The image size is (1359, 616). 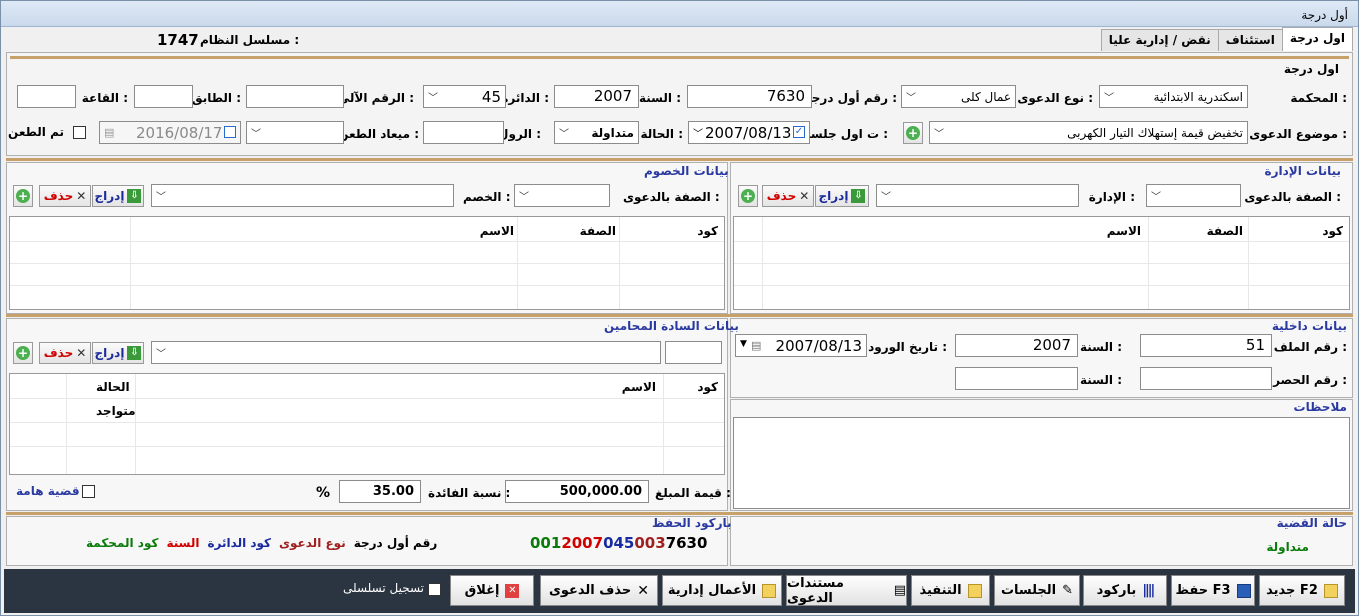 What do you see at coordinates (1317, 39) in the screenshot?
I see `tab-first-degree: اول درجة` at bounding box center [1317, 39].